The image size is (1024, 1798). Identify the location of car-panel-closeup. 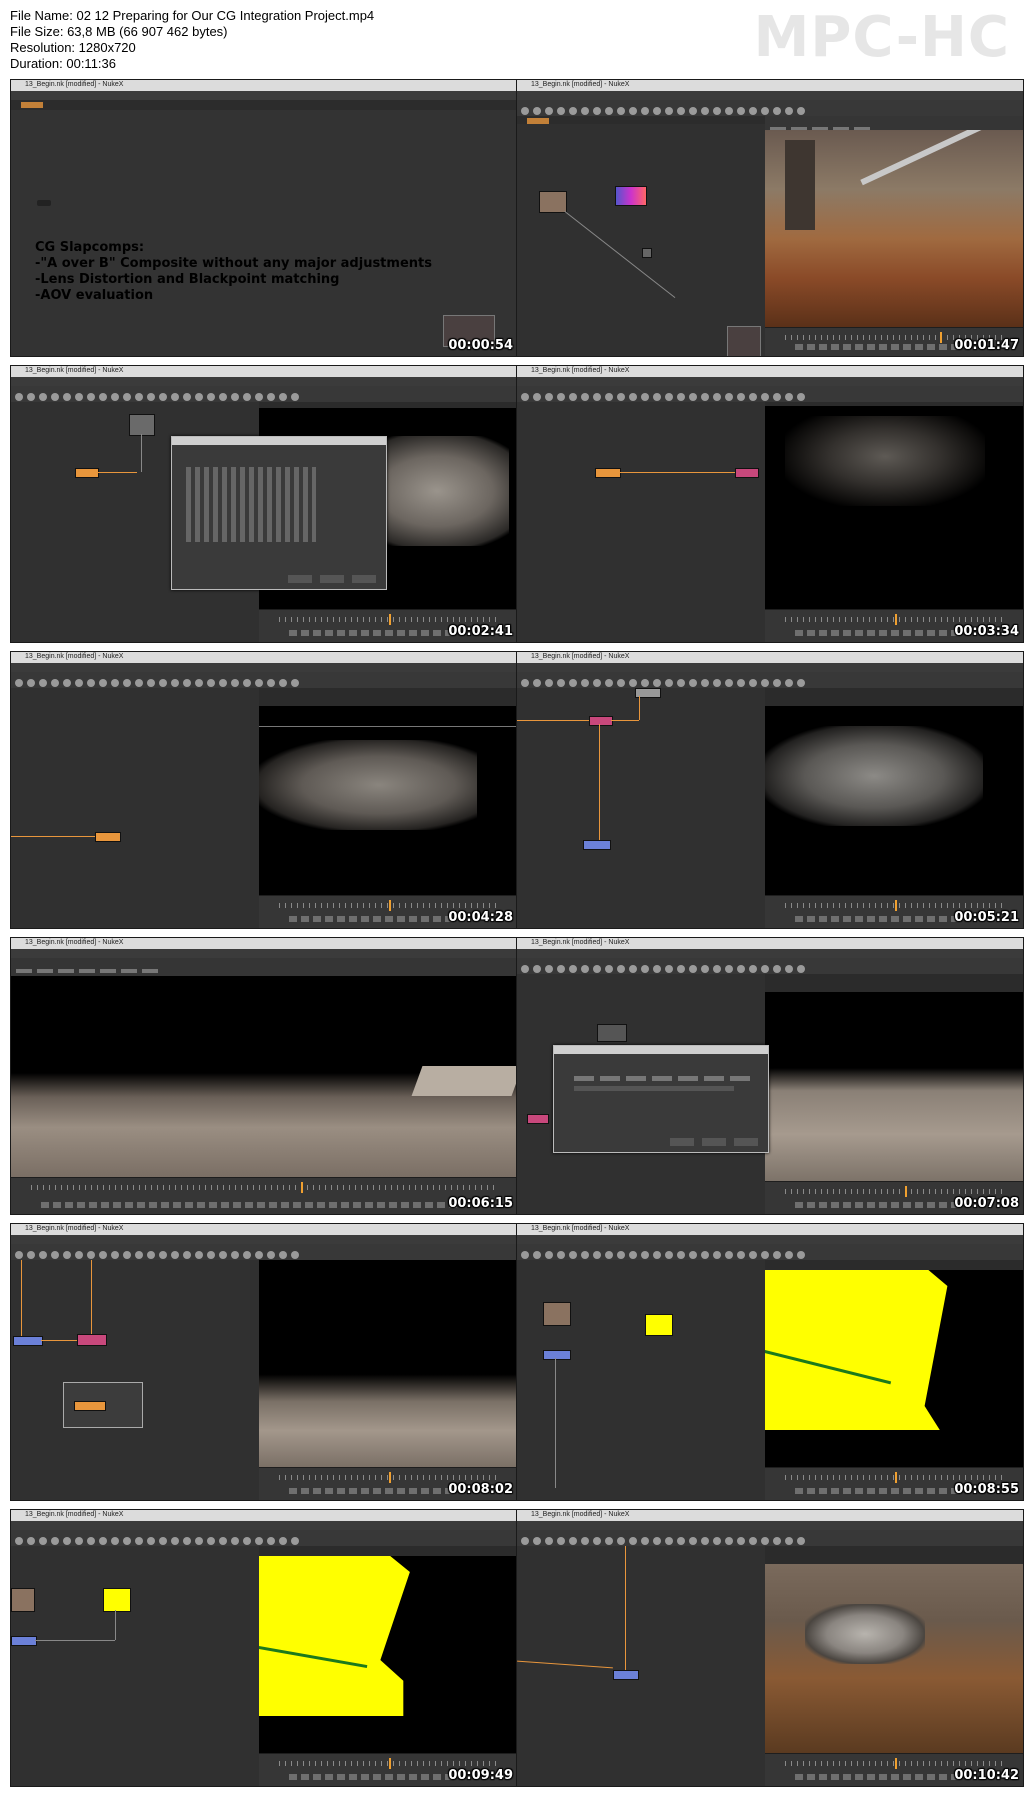
(464, 1081).